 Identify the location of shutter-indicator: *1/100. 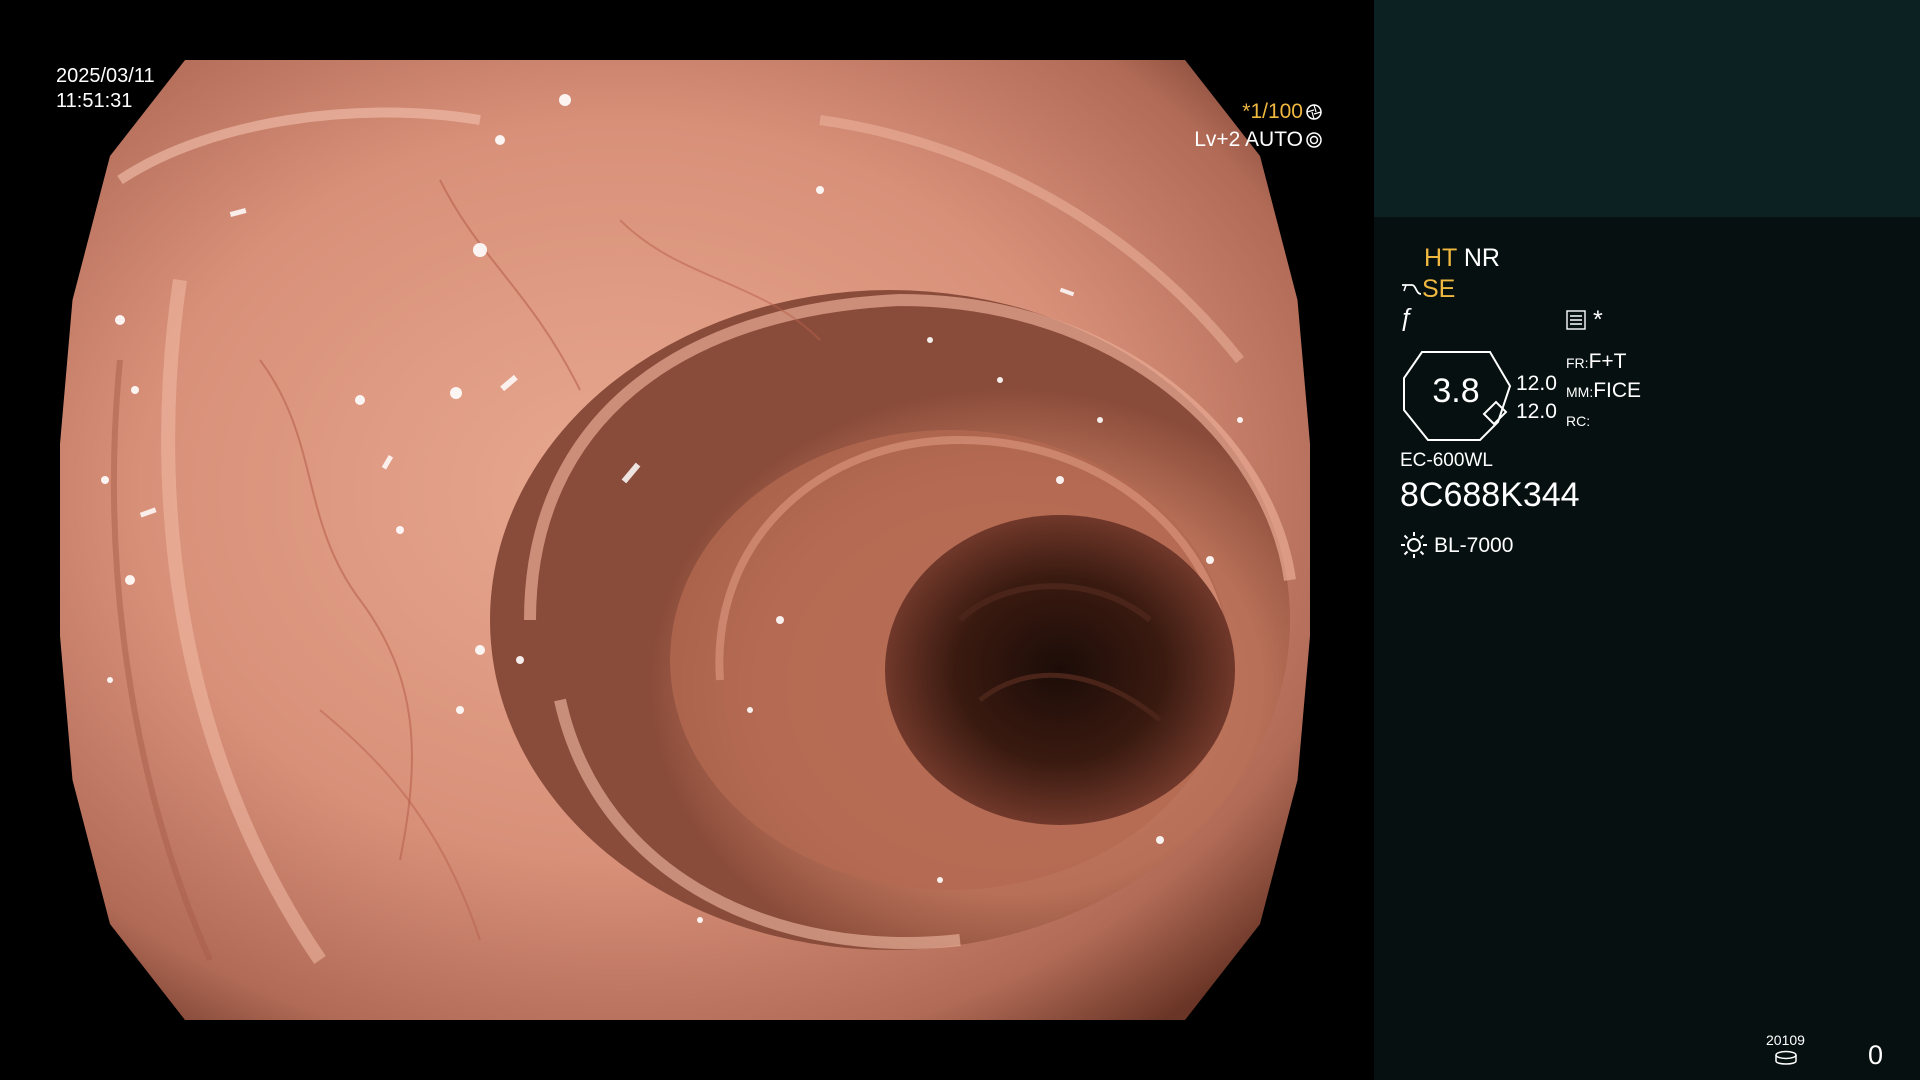
(1251, 112).